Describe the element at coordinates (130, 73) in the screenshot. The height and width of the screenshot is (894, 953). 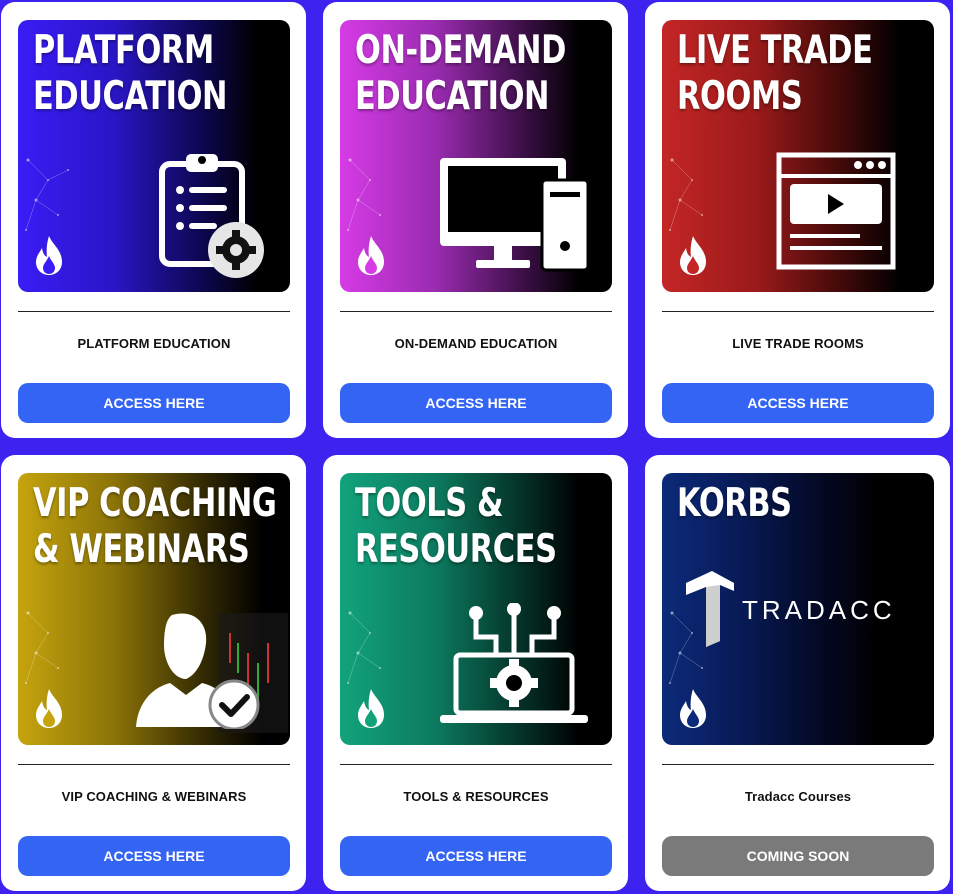
I see `banner-title: PLATFORM EDUCATION` at that location.